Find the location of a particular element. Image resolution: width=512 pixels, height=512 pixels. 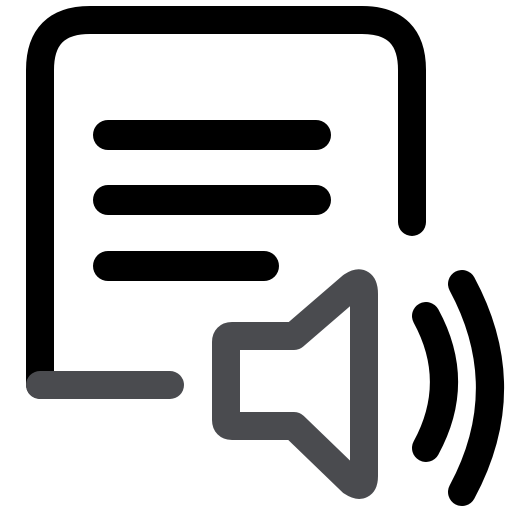

sound-wave-inner is located at coordinates (435, 382).